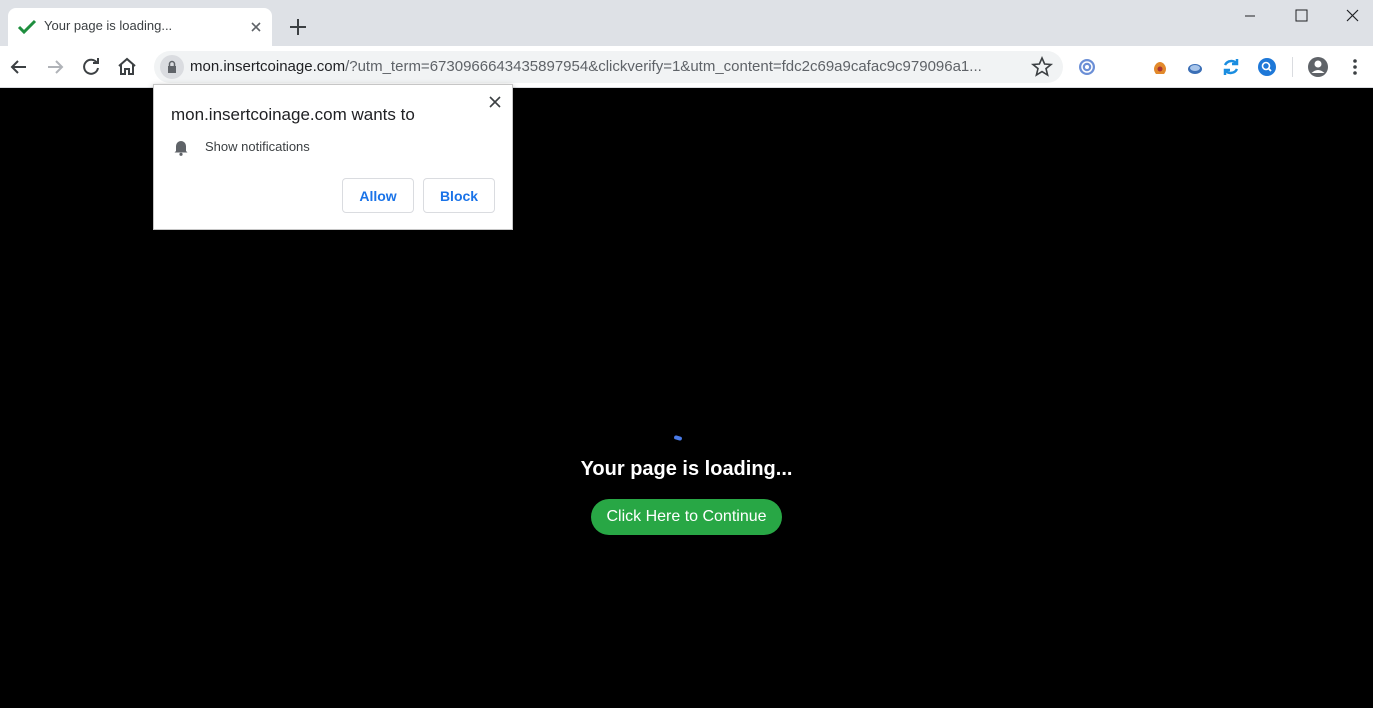 The height and width of the screenshot is (708, 1373). What do you see at coordinates (55, 67) in the screenshot?
I see `forward-arrow-icon` at bounding box center [55, 67].